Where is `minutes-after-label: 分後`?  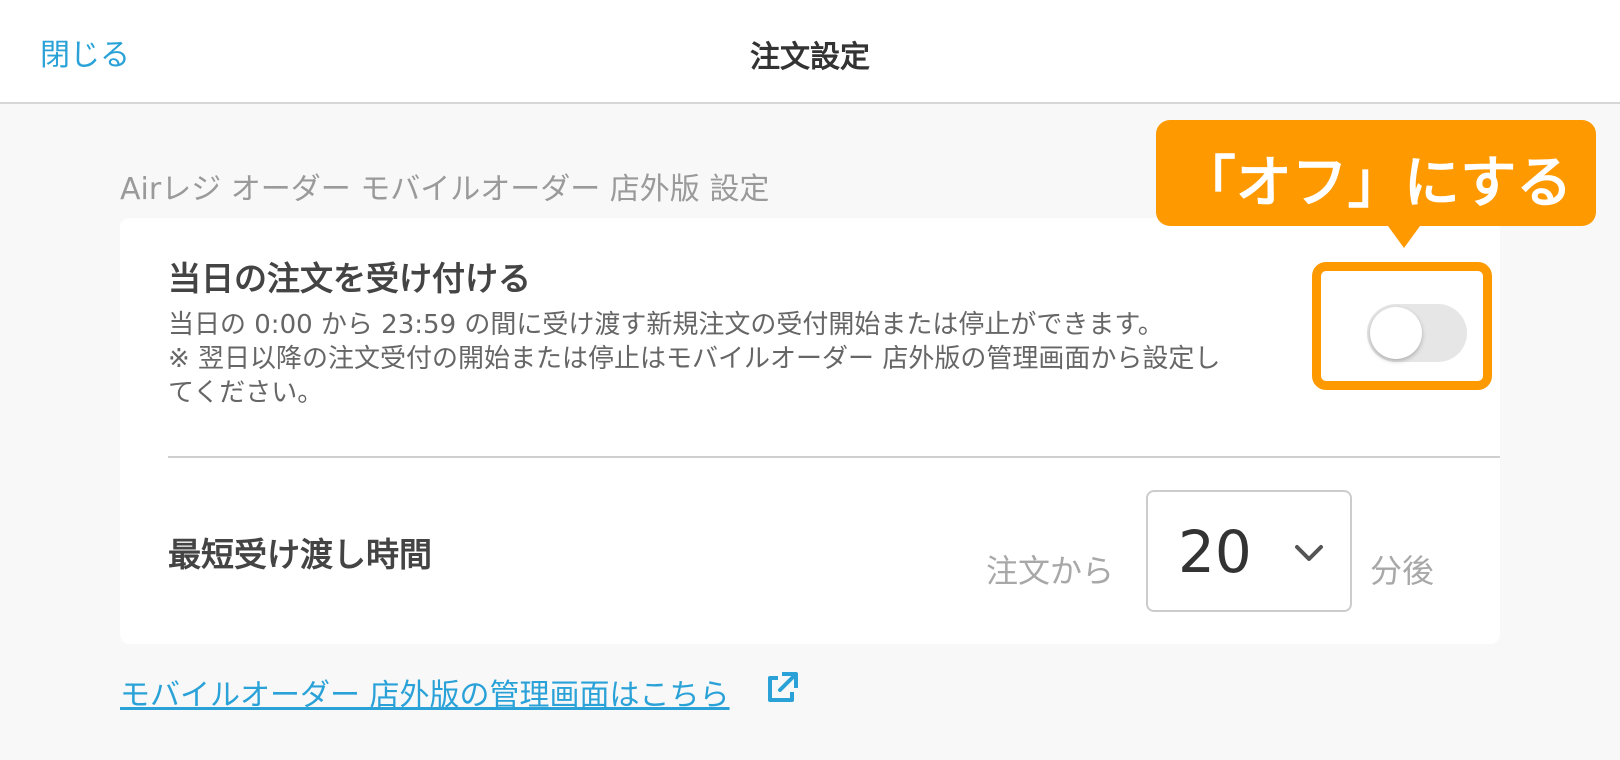 minutes-after-label: 分後 is located at coordinates (1402, 571).